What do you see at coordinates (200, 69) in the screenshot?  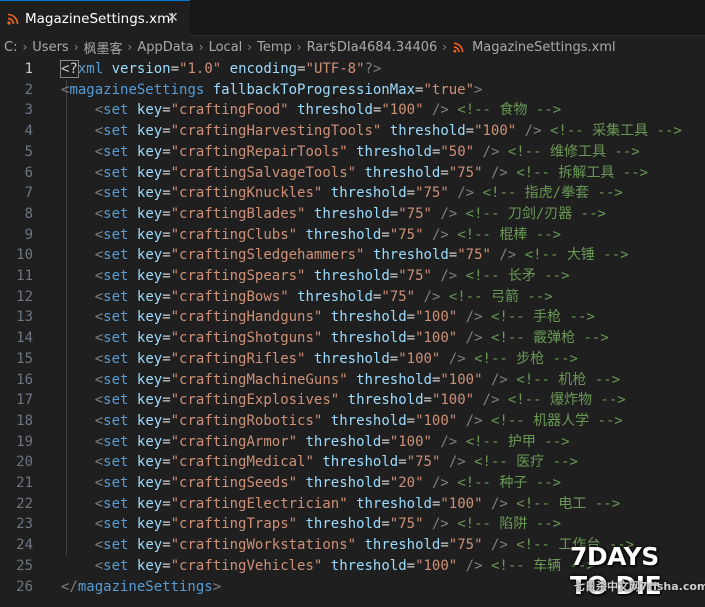 I see `attribute-value: "1.0"` at bounding box center [200, 69].